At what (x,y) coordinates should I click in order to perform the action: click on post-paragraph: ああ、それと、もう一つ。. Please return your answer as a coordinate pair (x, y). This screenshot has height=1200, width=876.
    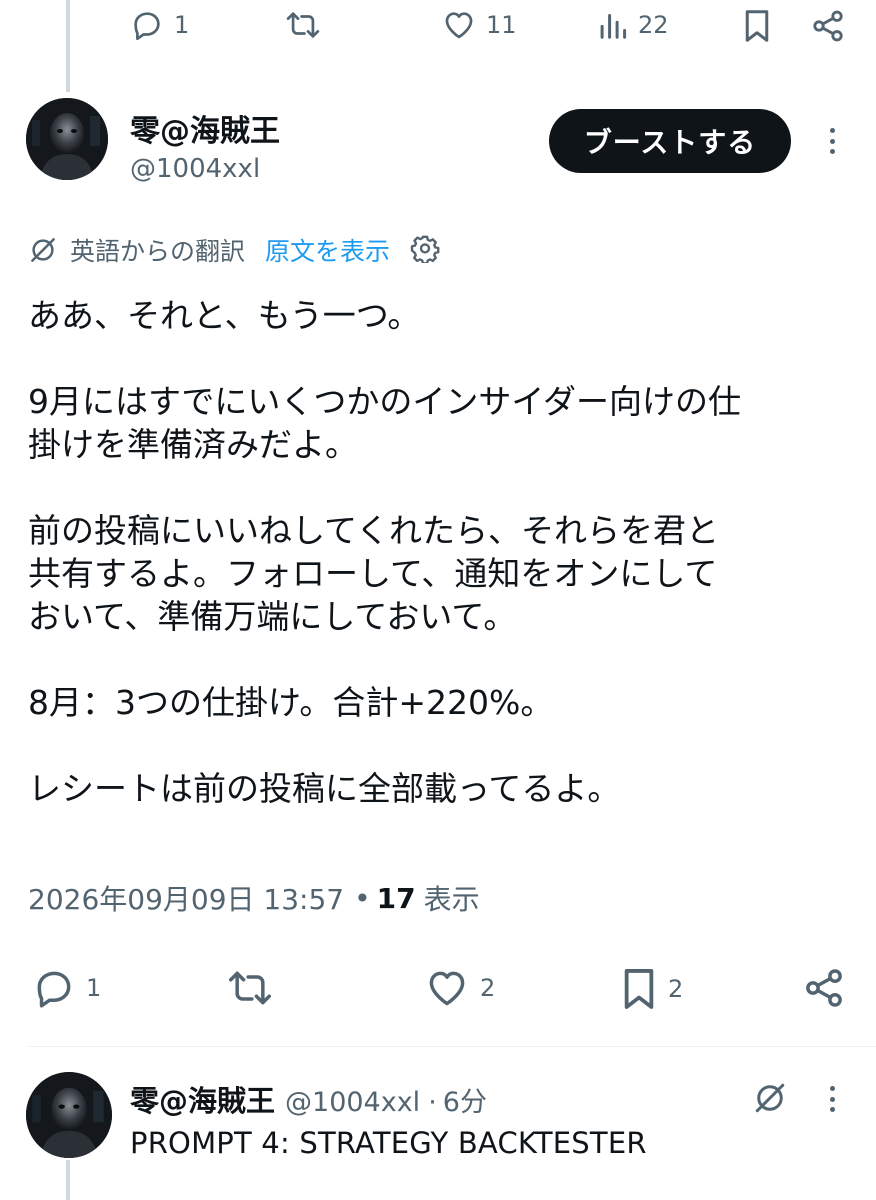
    Looking at the image, I should click on (224, 315).